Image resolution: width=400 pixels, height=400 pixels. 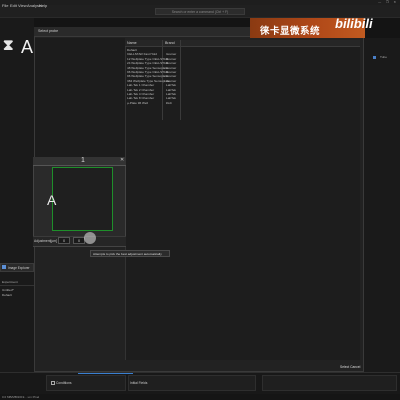 I want to click on menu-help: Help, so click(x=43, y=5).